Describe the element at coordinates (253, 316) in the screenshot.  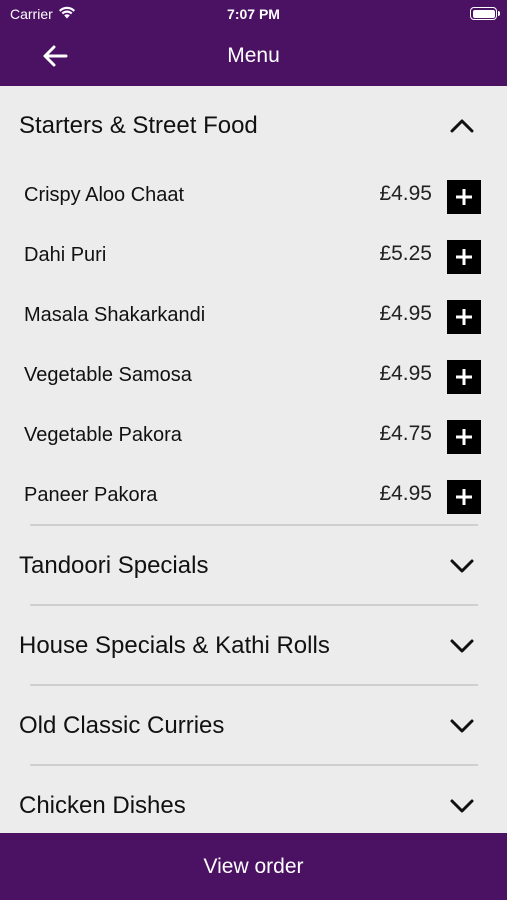
I see `menu-item: Masala Shakarkandi £4.95` at that location.